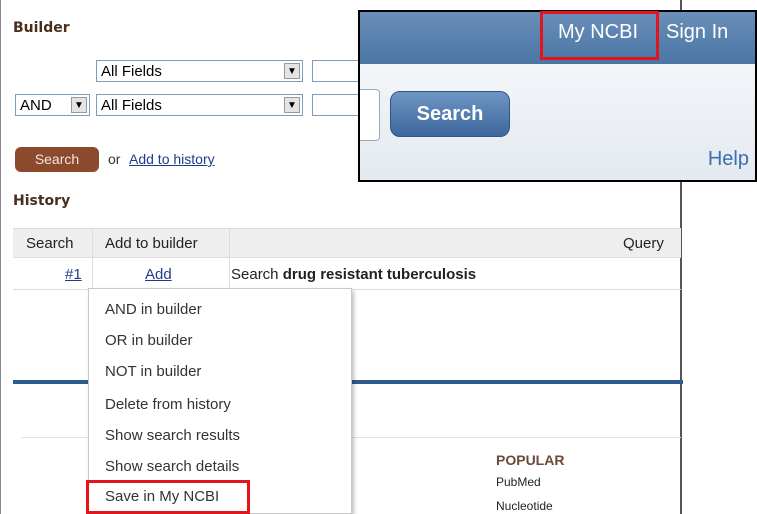 This screenshot has height=514, width=757. Describe the element at coordinates (151, 243) in the screenshot. I see `header-add-to-builder: Add to builder` at that location.